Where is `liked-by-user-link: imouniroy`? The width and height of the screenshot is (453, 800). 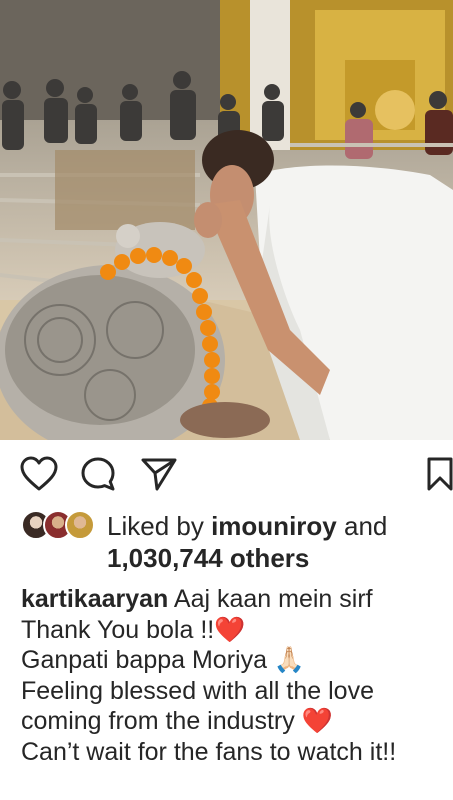 liked-by-user-link: imouniroy is located at coordinates (274, 526).